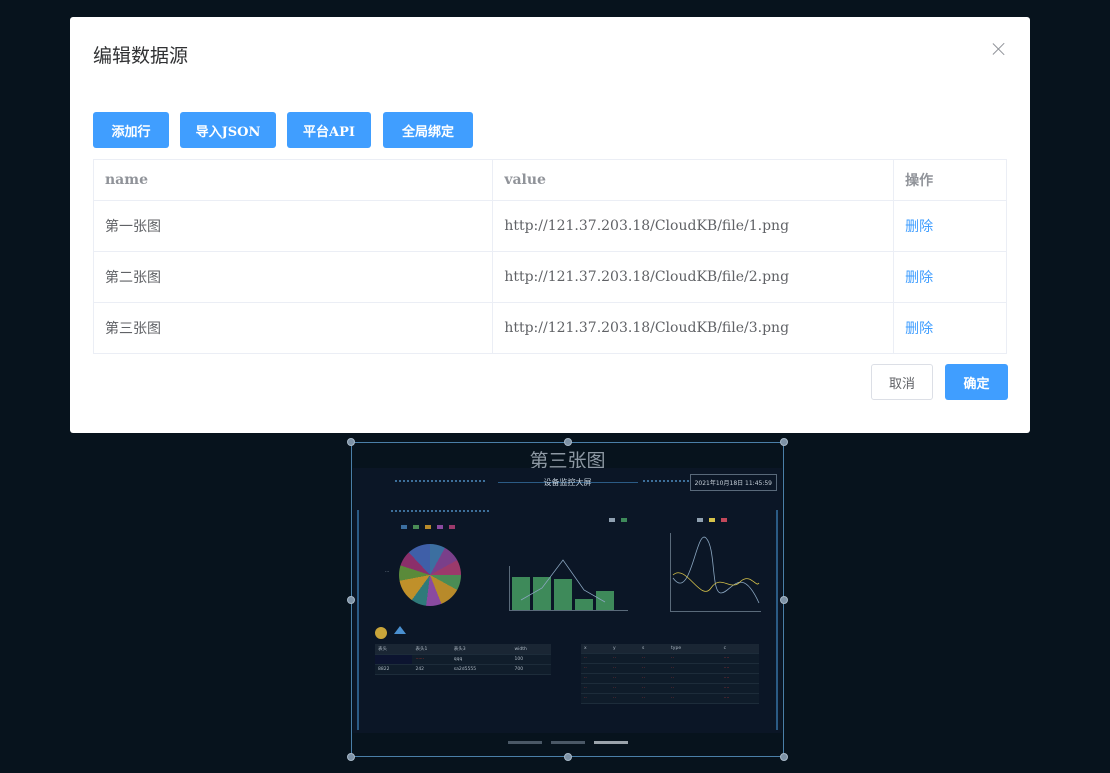 The image size is (1110, 773). What do you see at coordinates (351, 442) in the screenshot?
I see `resize-handle-top-left` at bounding box center [351, 442].